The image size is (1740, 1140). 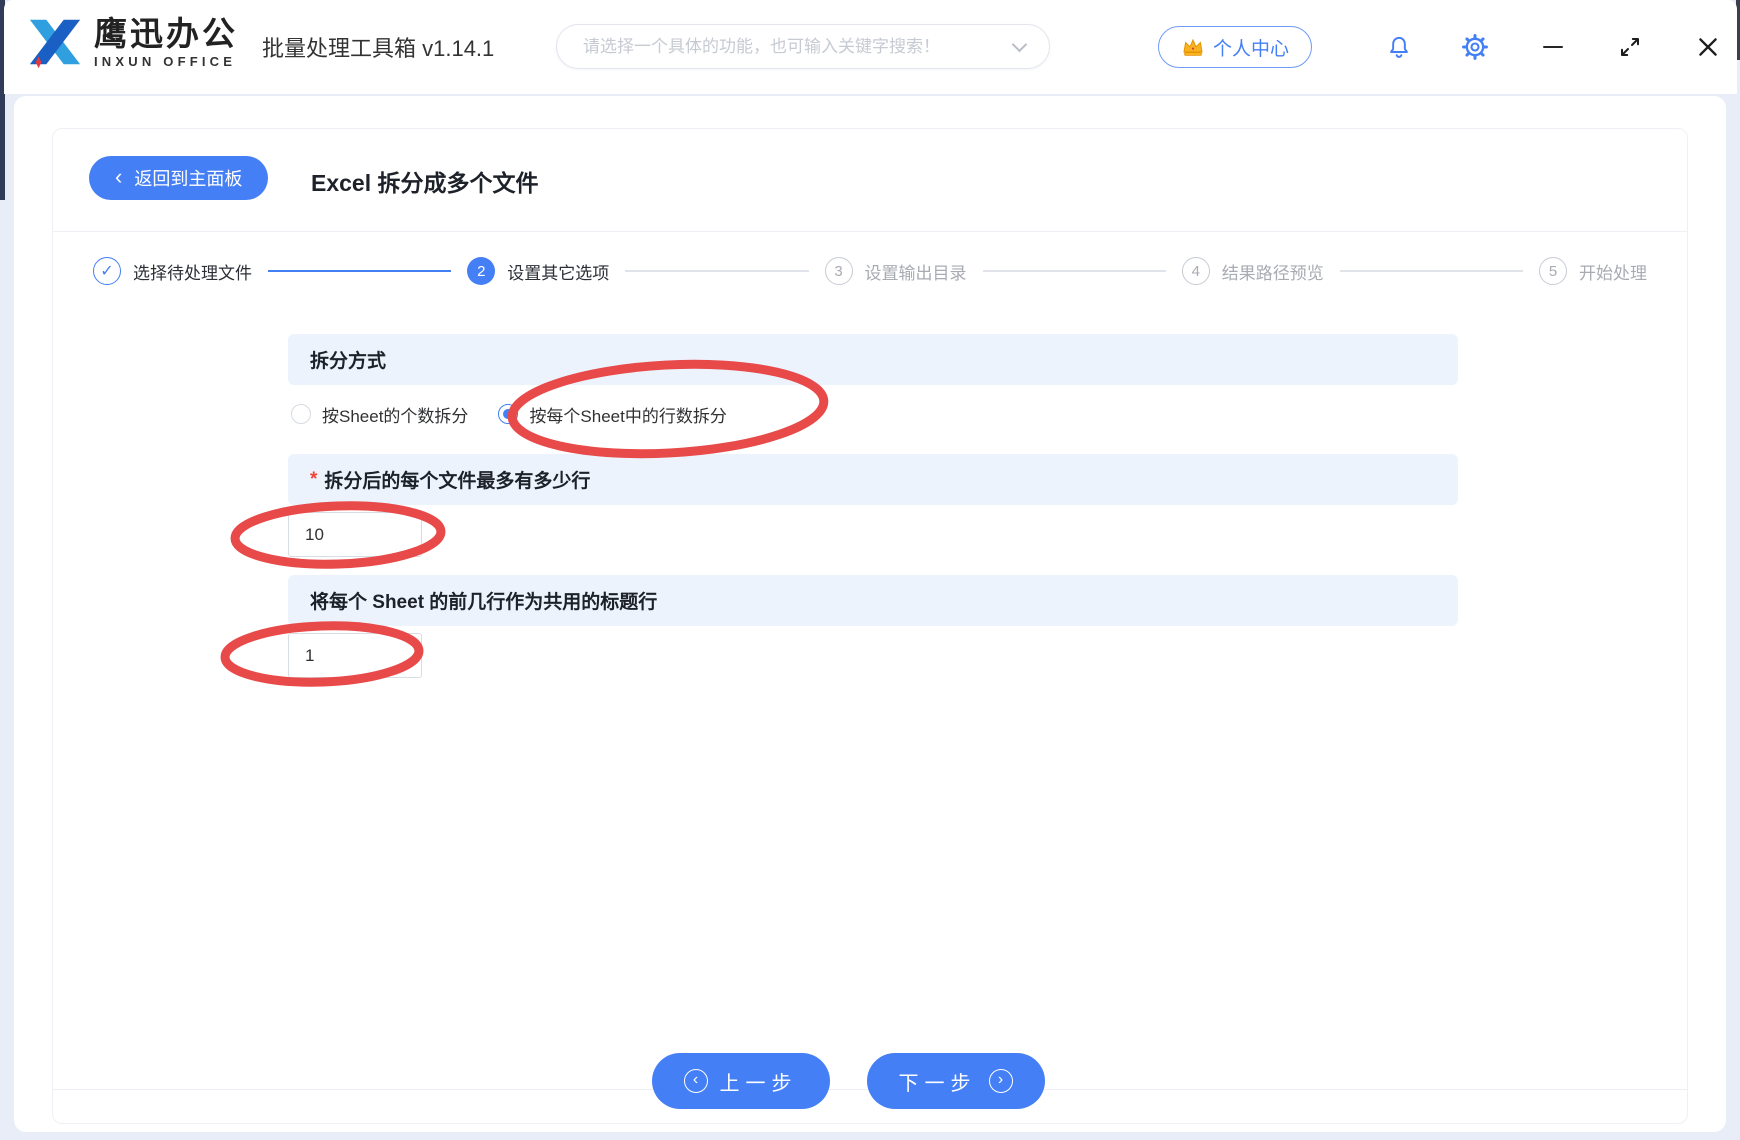 I want to click on radio-label: 按每个Sheet中的行数拆分, so click(x=628, y=416).